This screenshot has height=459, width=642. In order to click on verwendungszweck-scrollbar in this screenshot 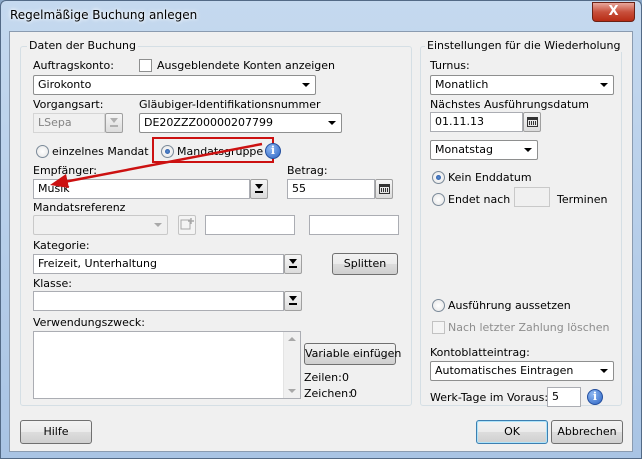, I will do `click(291, 365)`.